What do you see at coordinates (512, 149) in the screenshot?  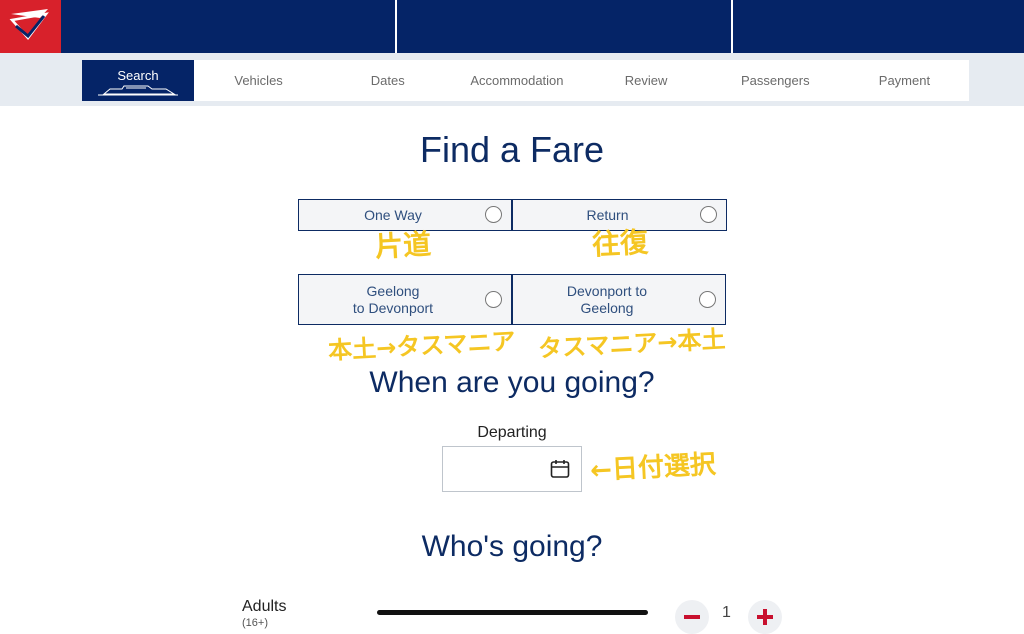 I see `page-title: Find a Fare` at bounding box center [512, 149].